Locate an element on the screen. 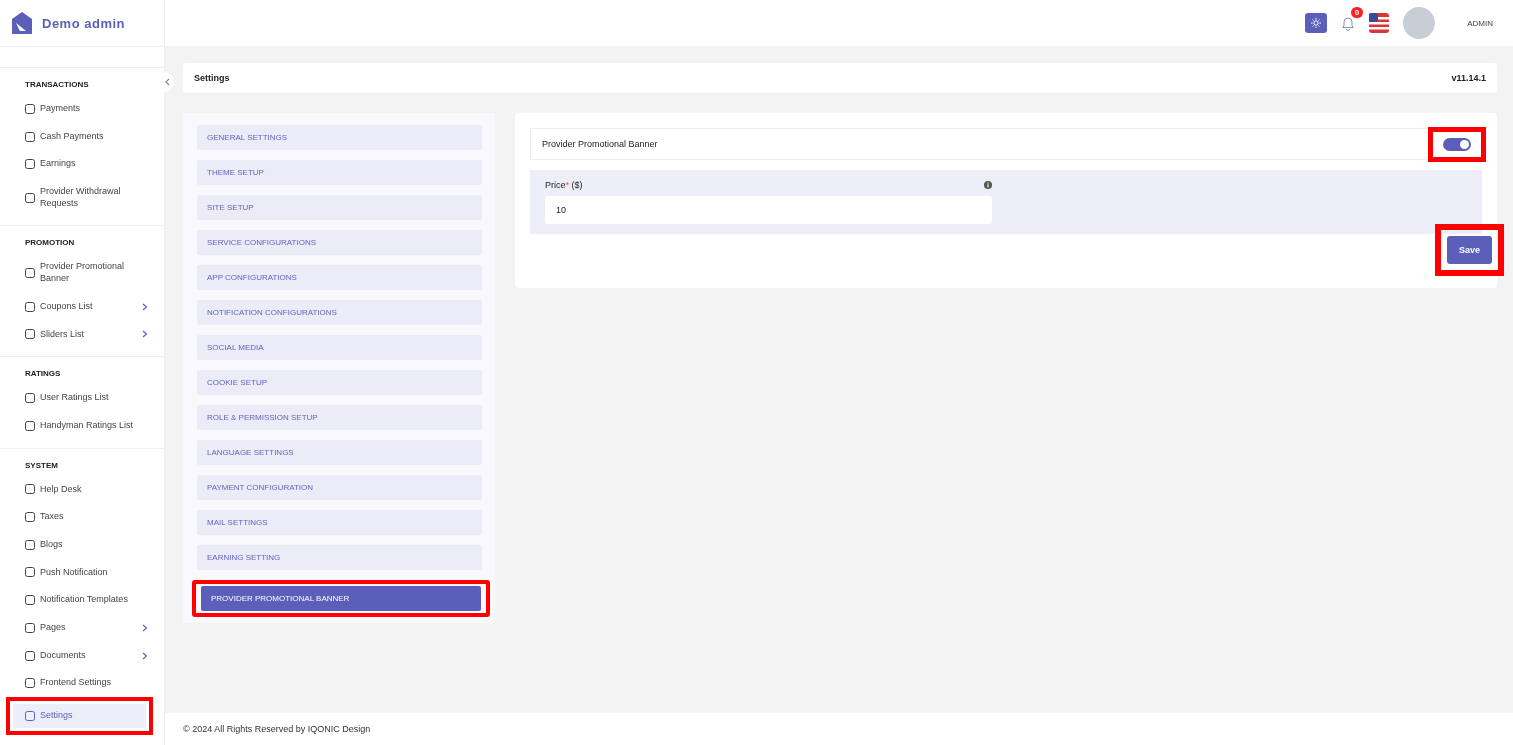 The width and height of the screenshot is (1513, 745). sun-icon is located at coordinates (1316, 23).